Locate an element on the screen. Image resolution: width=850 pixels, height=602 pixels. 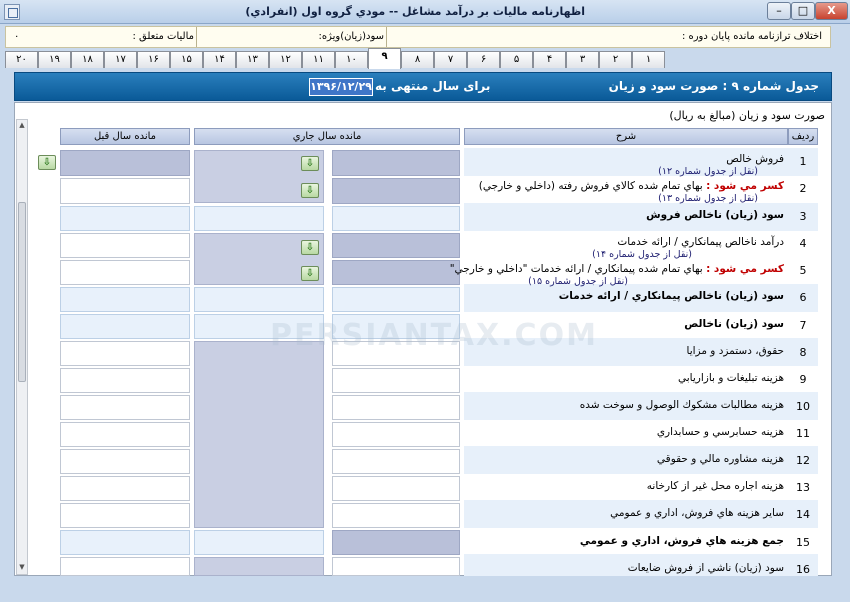
row-source-note: (نقل از جدول شماره ١۵) is located at coordinates (578, 281).